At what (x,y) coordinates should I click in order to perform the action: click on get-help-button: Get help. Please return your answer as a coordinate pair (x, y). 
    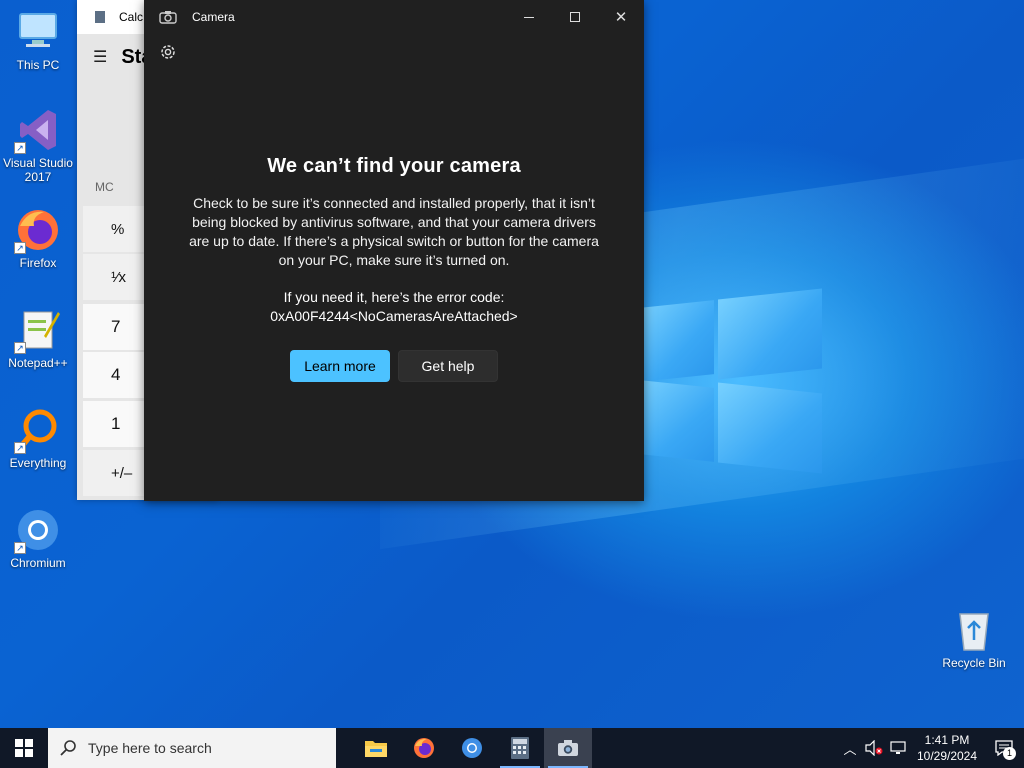
    Looking at the image, I should click on (448, 366).